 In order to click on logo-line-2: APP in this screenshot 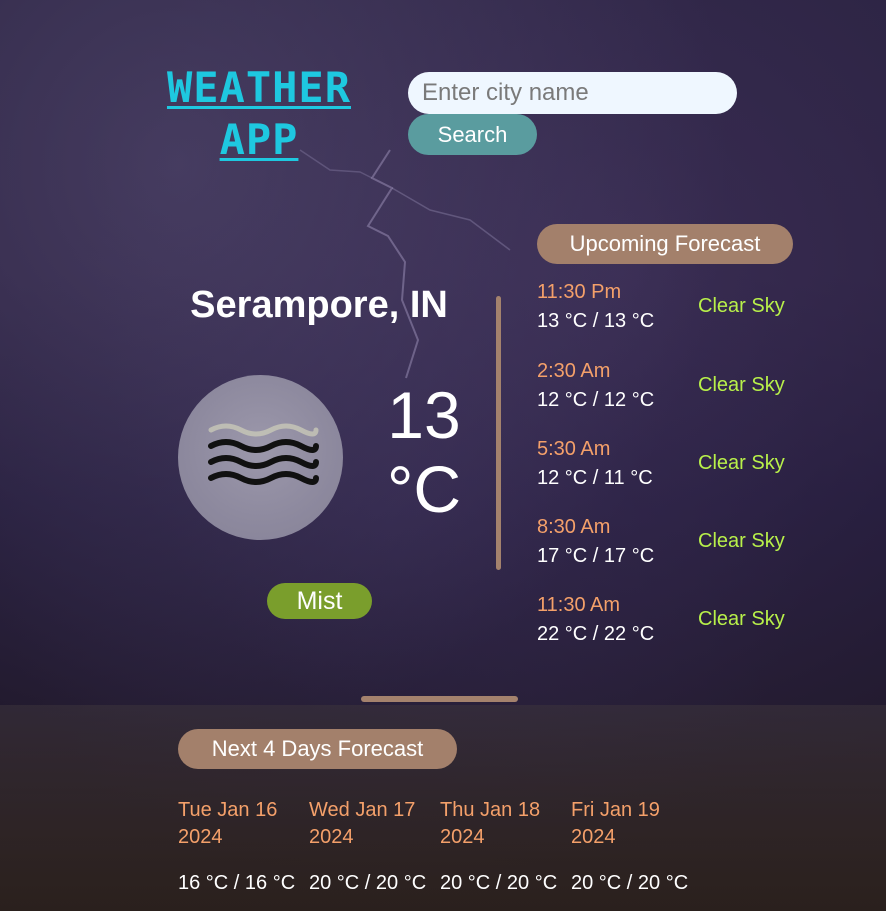, I will do `click(259, 139)`.